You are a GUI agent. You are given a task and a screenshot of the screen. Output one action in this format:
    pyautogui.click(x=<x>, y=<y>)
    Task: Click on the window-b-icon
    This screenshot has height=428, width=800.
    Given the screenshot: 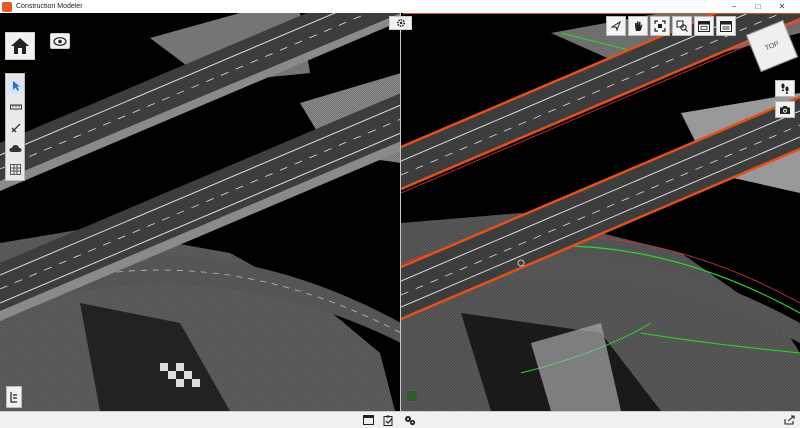 What is the action you would take?
    pyautogui.click(x=726, y=26)
    